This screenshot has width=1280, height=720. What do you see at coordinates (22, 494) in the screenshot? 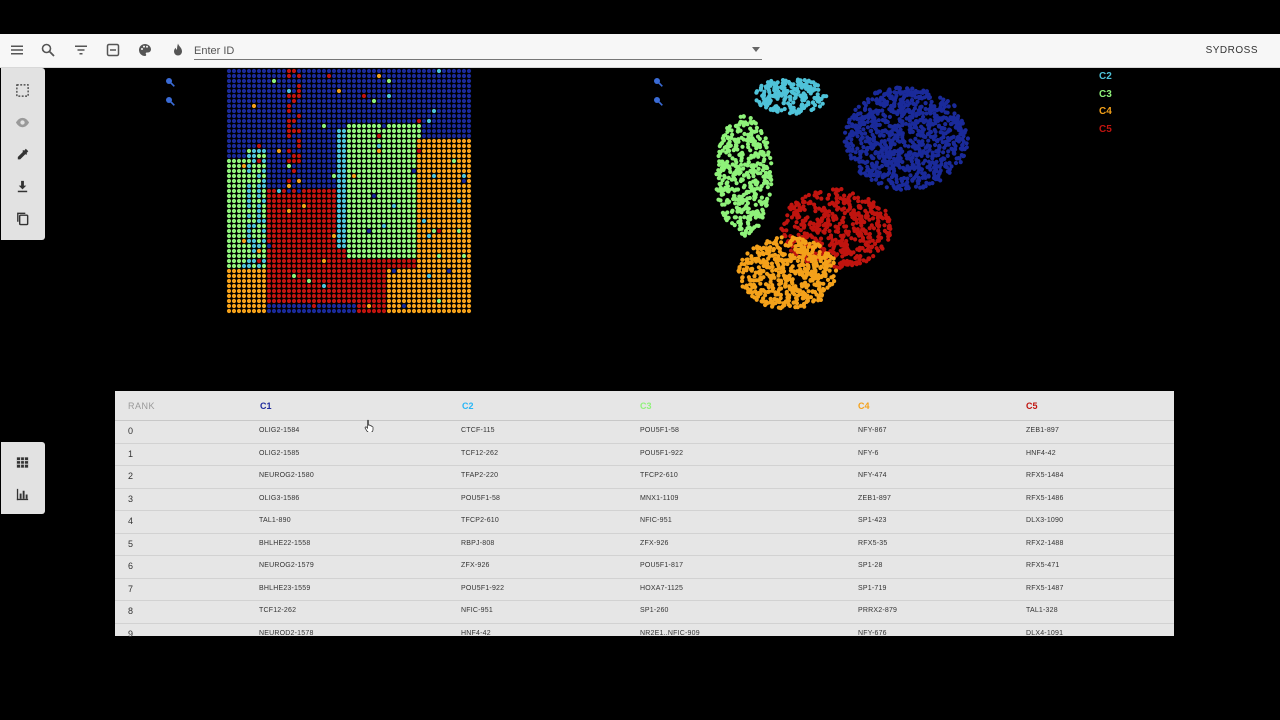
I see `bar-chart-icon` at bounding box center [22, 494].